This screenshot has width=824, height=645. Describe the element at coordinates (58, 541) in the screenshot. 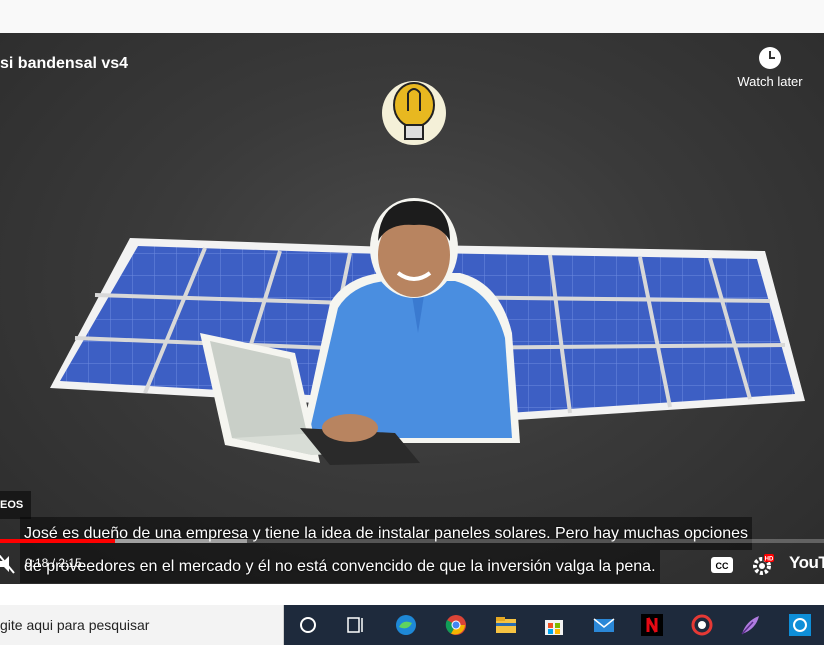

I see `progress-played` at that location.